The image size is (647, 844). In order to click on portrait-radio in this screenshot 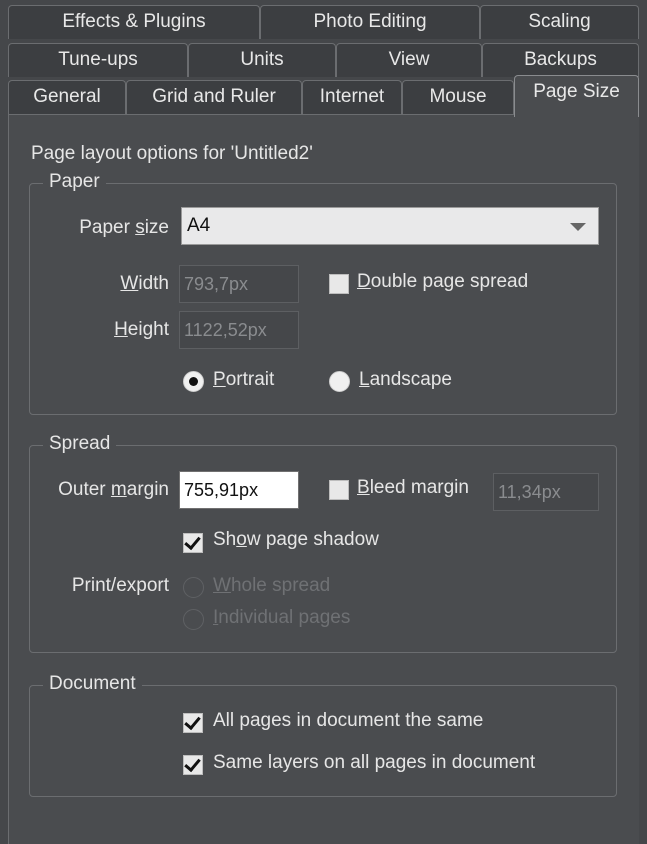, I will do `click(193, 381)`.